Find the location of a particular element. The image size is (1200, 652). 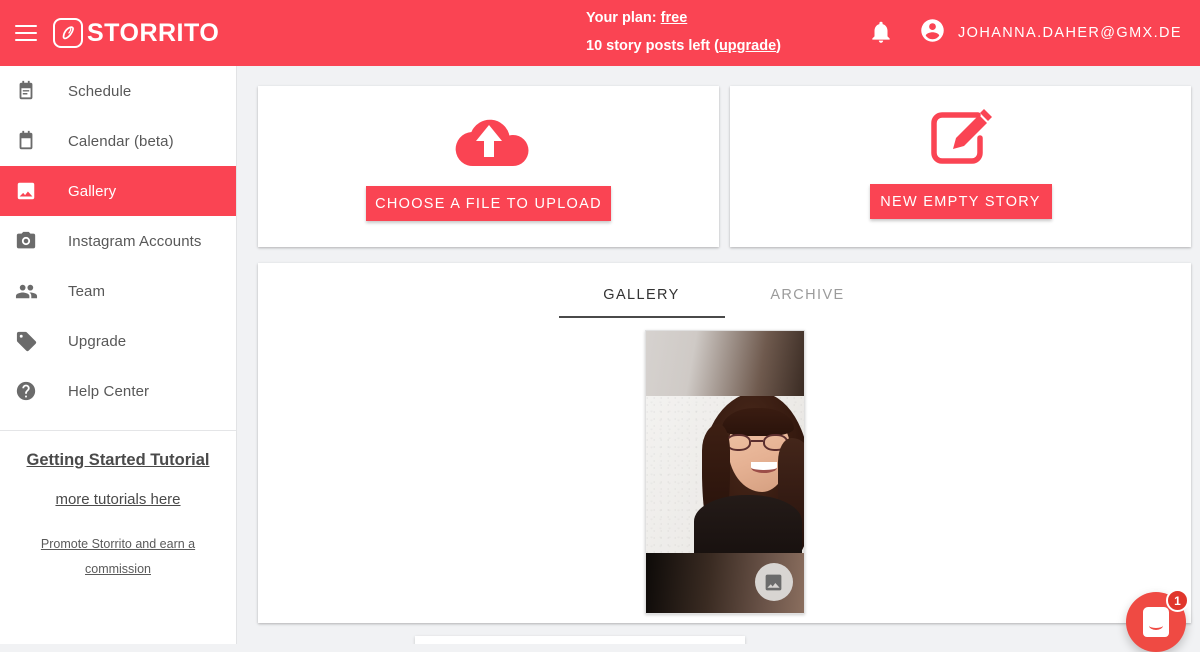

people-icon is located at coordinates (26, 291).